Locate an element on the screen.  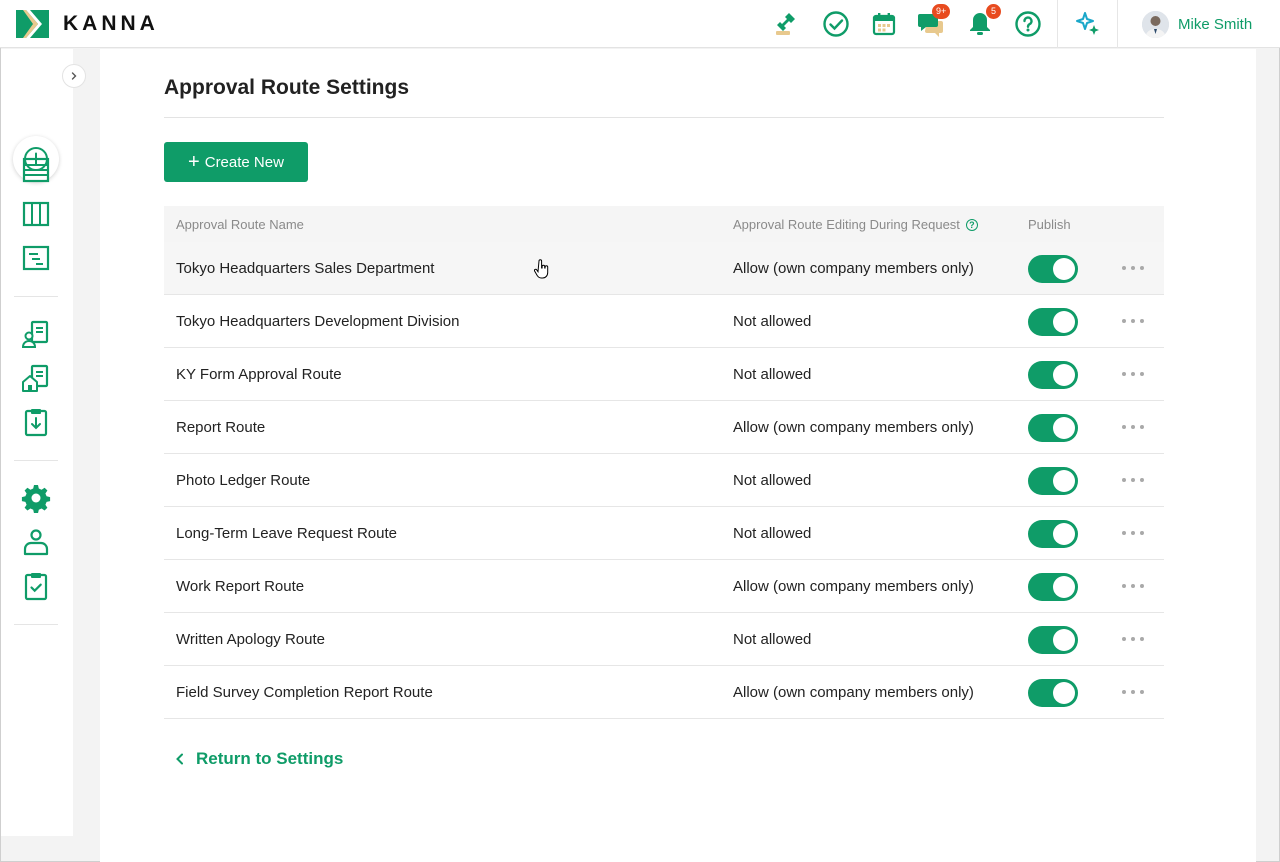
brand-name: KANNA is located at coordinates (111, 23).